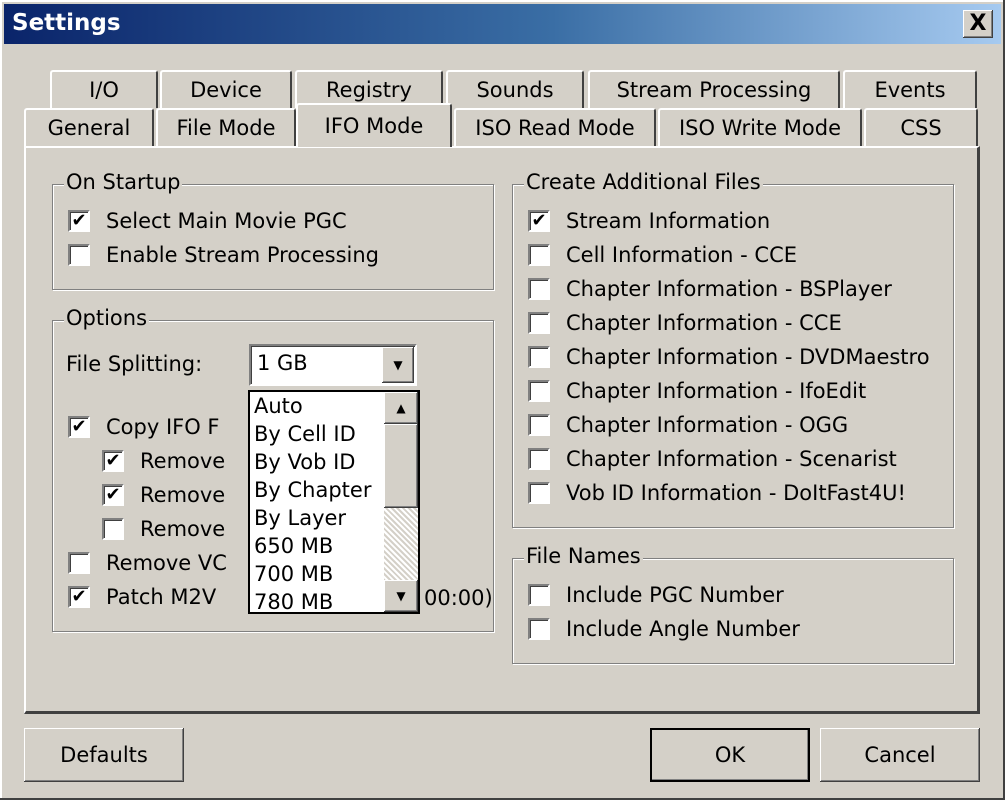 The image size is (1005, 800). Describe the element at coordinates (401, 596) in the screenshot. I see `scroll-down-button: ▼` at that location.